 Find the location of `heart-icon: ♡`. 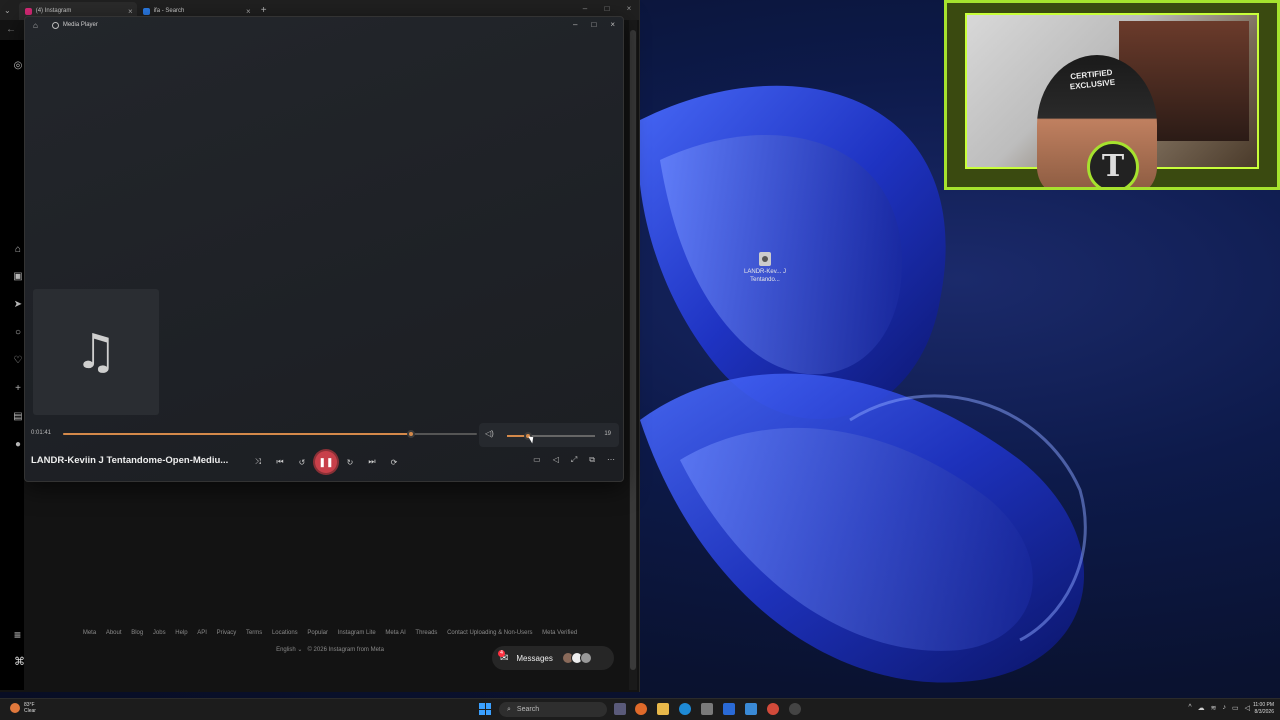

heart-icon: ♡ is located at coordinates (18, 361).